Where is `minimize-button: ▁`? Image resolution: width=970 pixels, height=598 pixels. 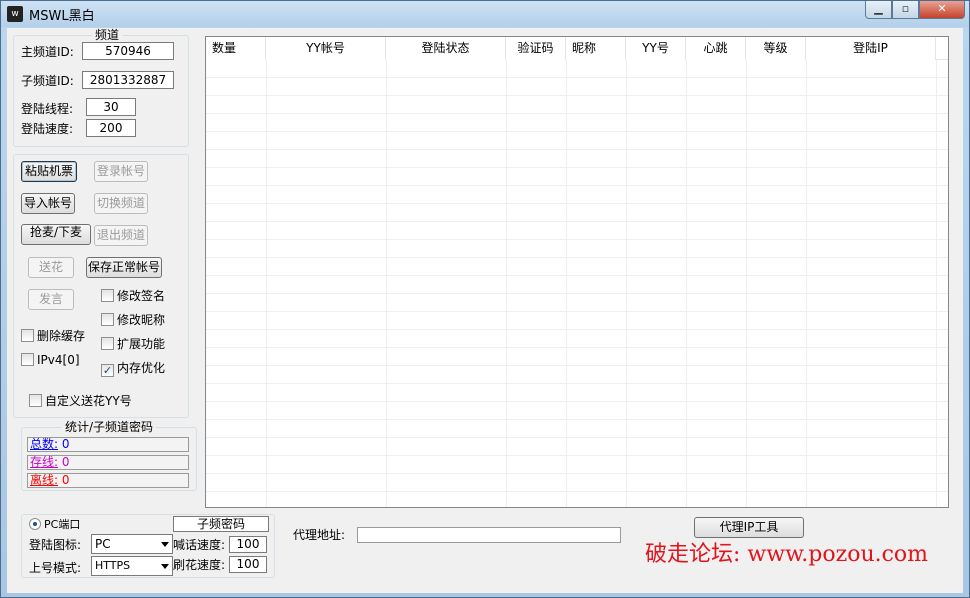
minimize-button: ▁ is located at coordinates (878, 10).